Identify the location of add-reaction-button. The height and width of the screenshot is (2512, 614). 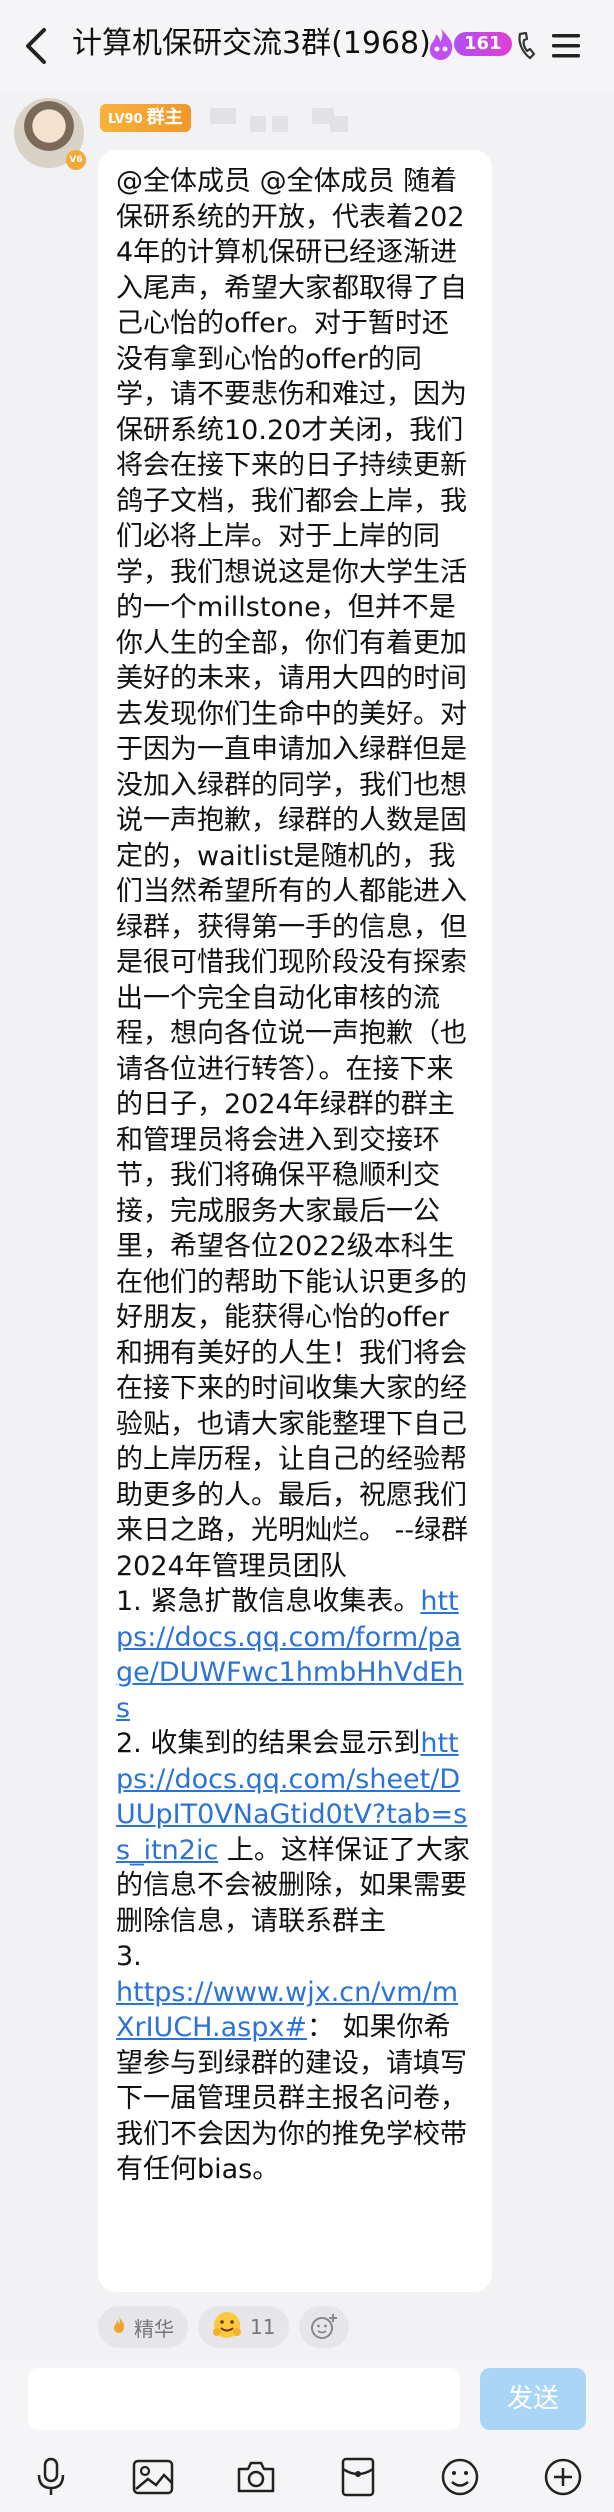
(324, 2327).